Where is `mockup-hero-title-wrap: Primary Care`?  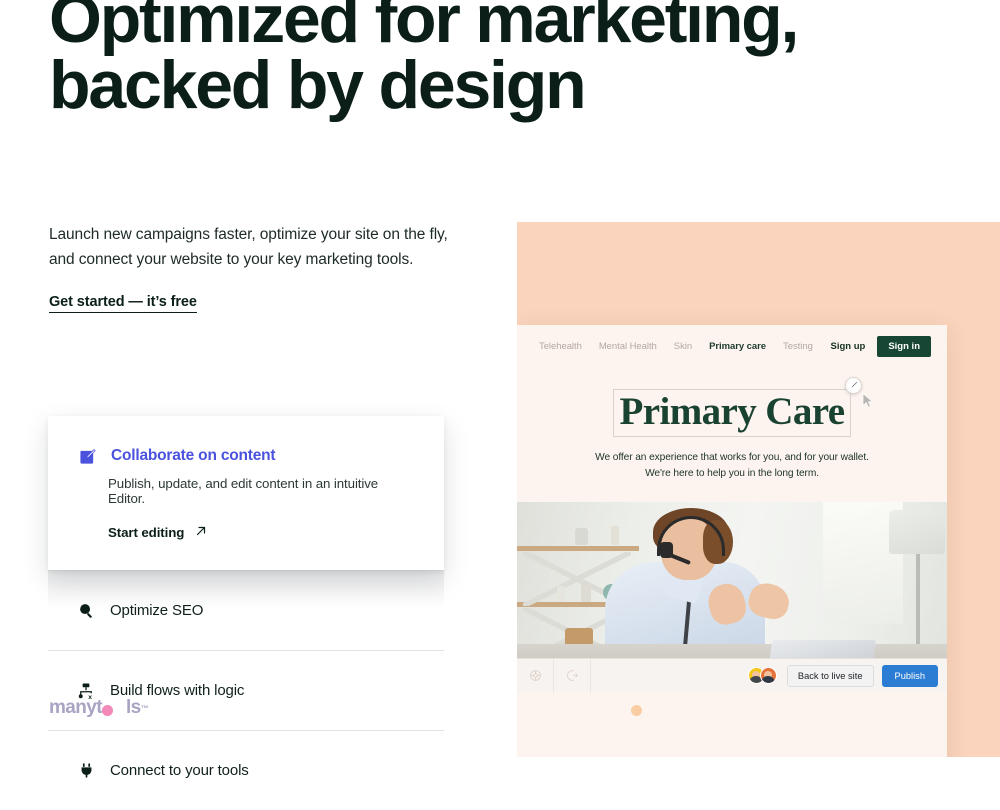 mockup-hero-title-wrap: Primary Care is located at coordinates (743, 407).